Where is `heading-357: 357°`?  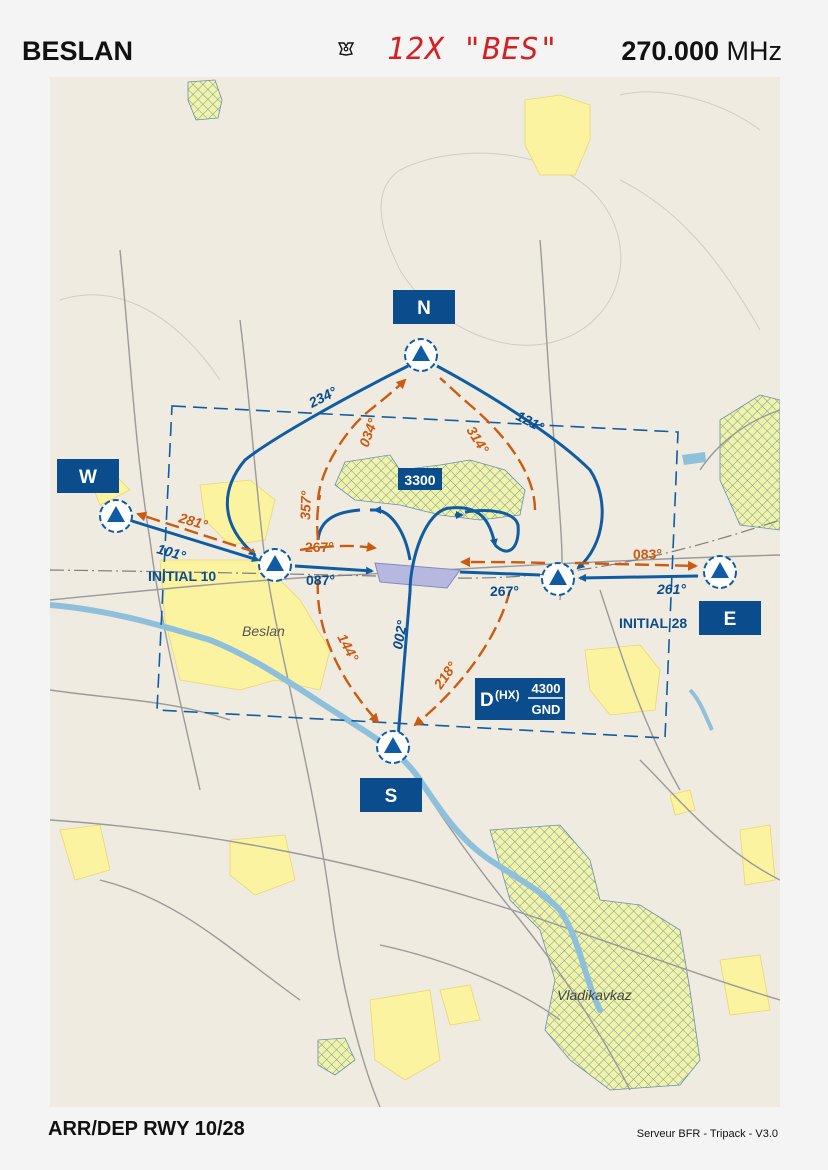 heading-357: 357° is located at coordinates (305, 505).